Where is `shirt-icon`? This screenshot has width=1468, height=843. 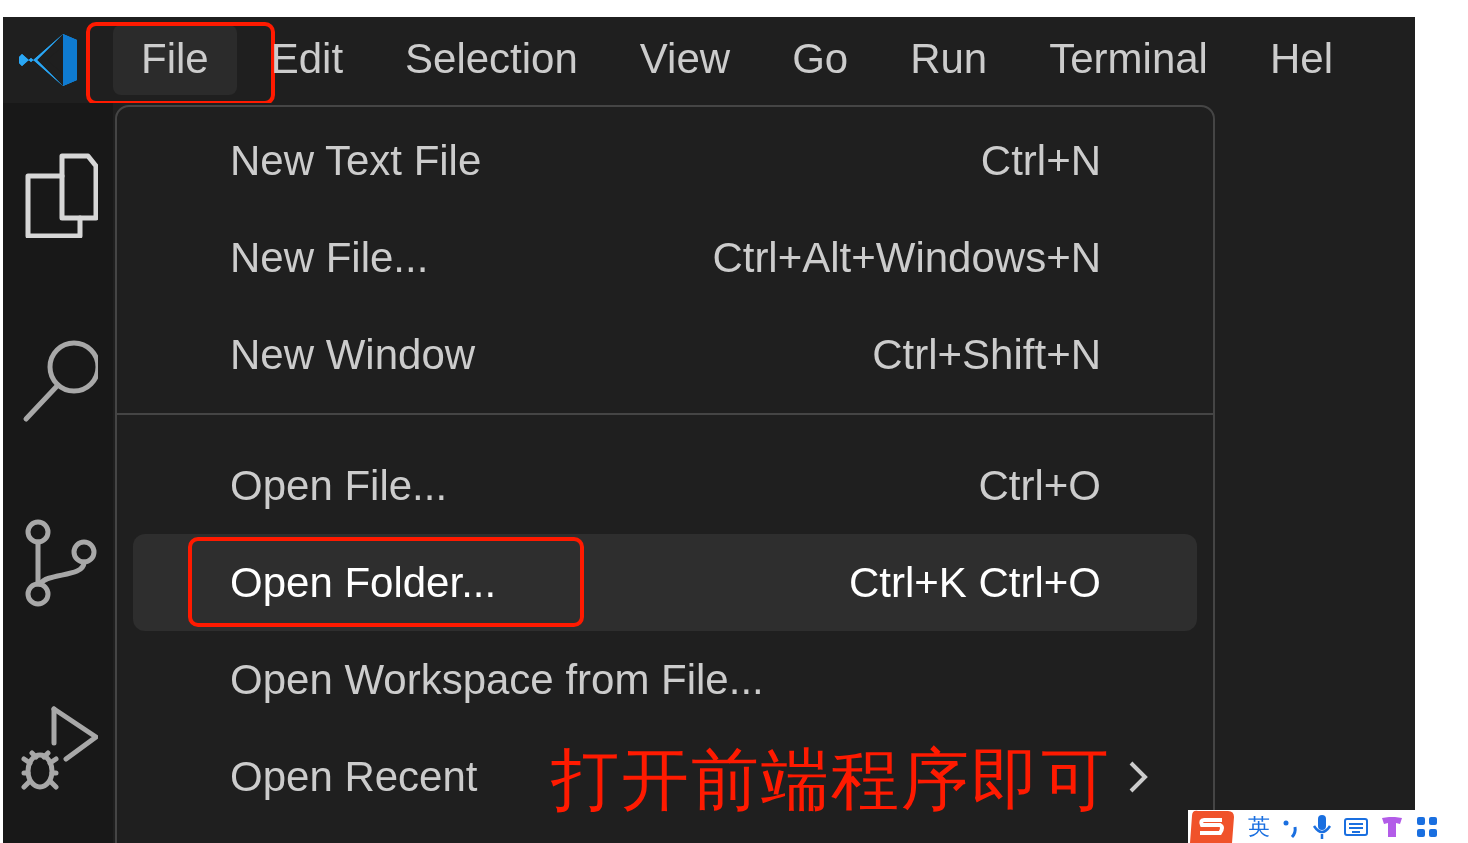
shirt-icon is located at coordinates (1392, 826).